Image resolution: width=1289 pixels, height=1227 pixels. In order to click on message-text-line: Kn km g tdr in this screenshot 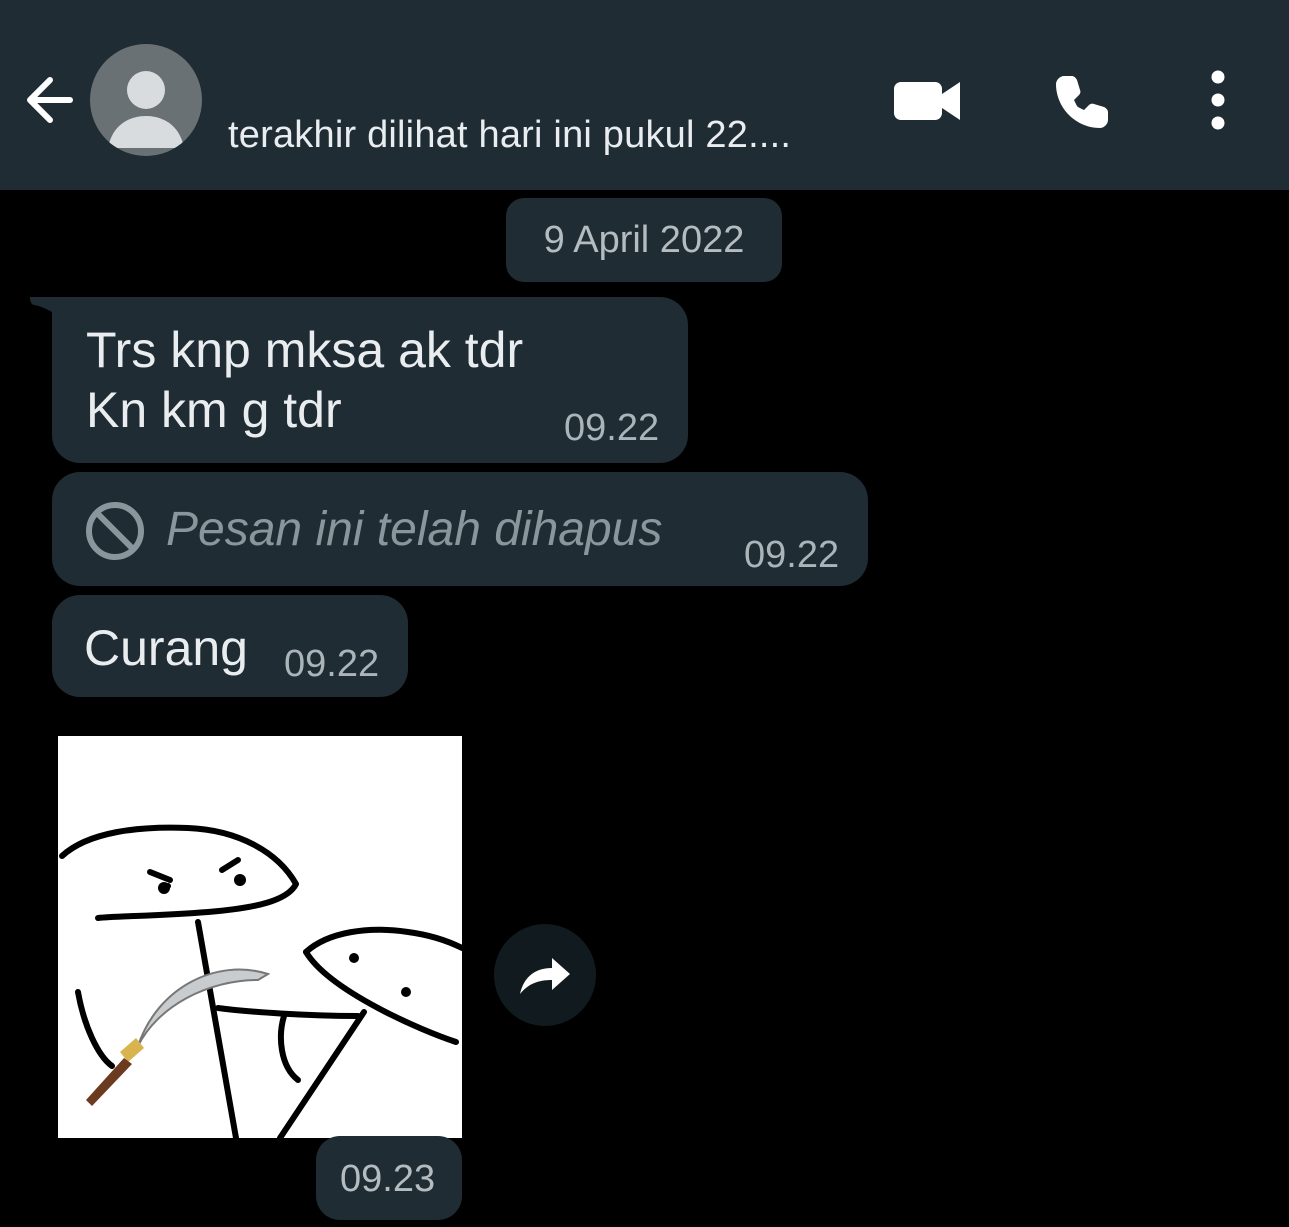, I will do `click(214, 410)`.